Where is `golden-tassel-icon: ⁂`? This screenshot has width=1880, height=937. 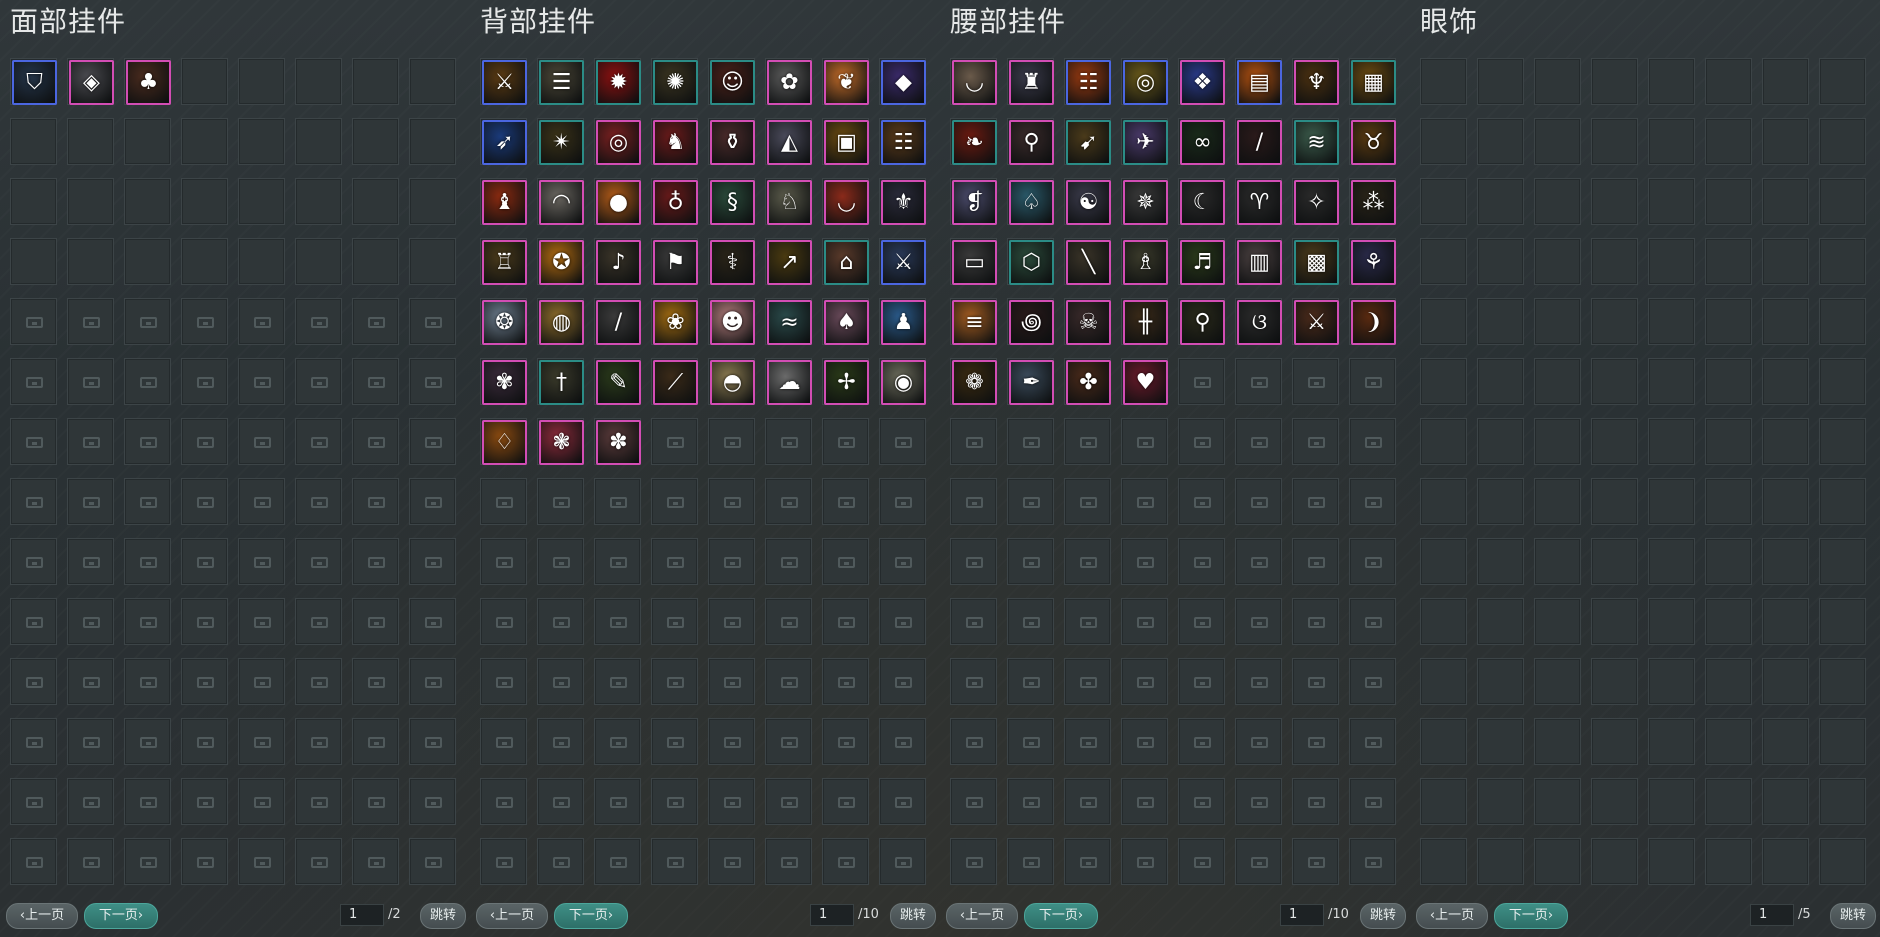
golden-tassel-icon: ⁂ is located at coordinates (1373, 202).